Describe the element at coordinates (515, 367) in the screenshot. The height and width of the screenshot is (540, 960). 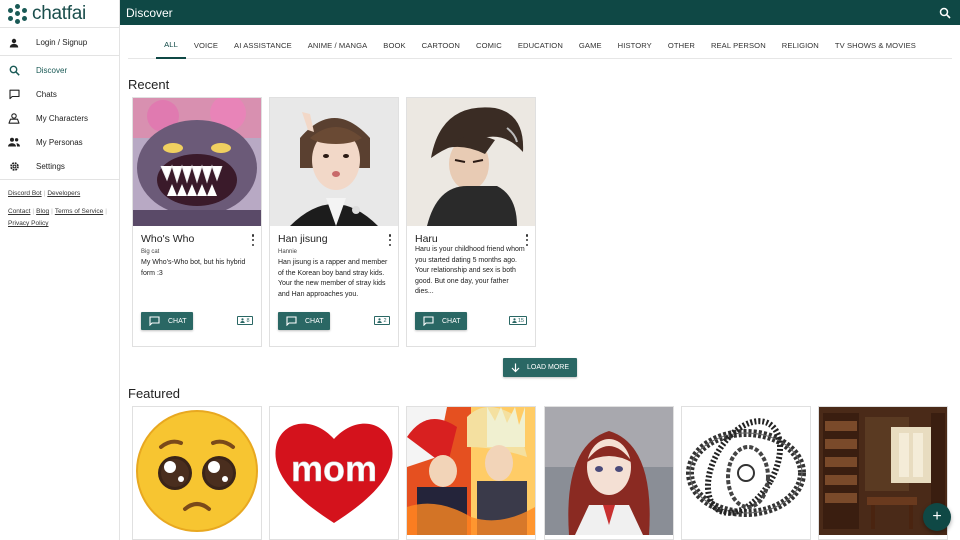
I see `arrow-down-icon` at that location.